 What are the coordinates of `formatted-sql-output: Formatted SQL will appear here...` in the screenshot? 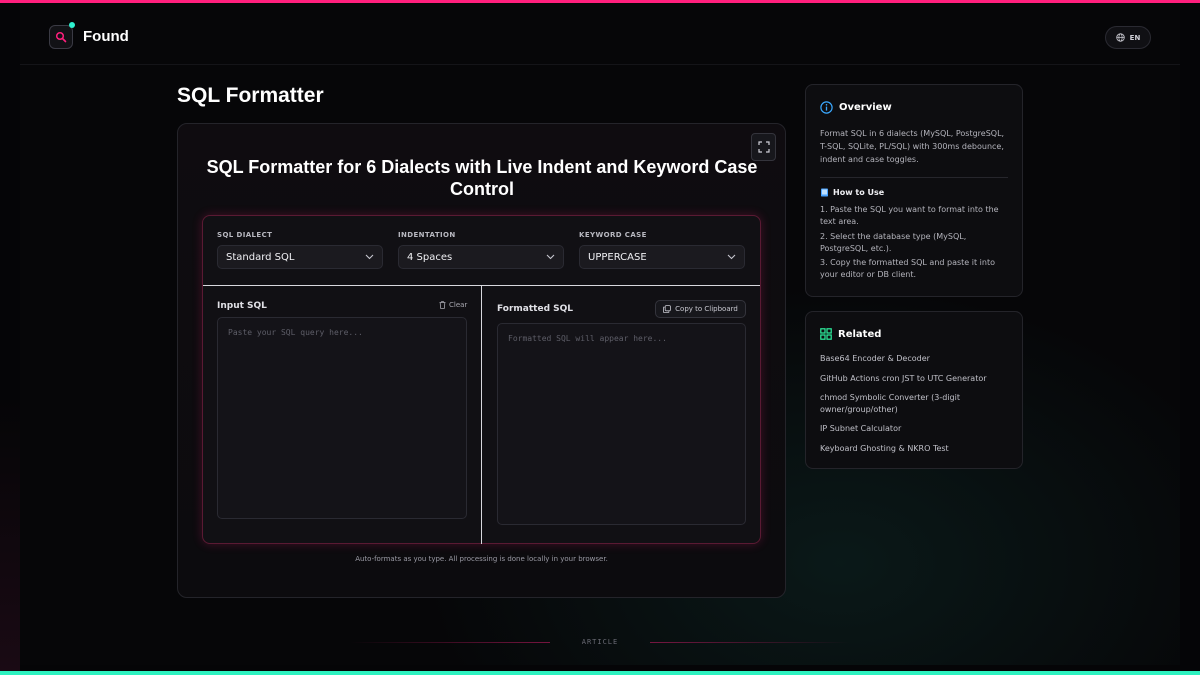 It's located at (621, 424).